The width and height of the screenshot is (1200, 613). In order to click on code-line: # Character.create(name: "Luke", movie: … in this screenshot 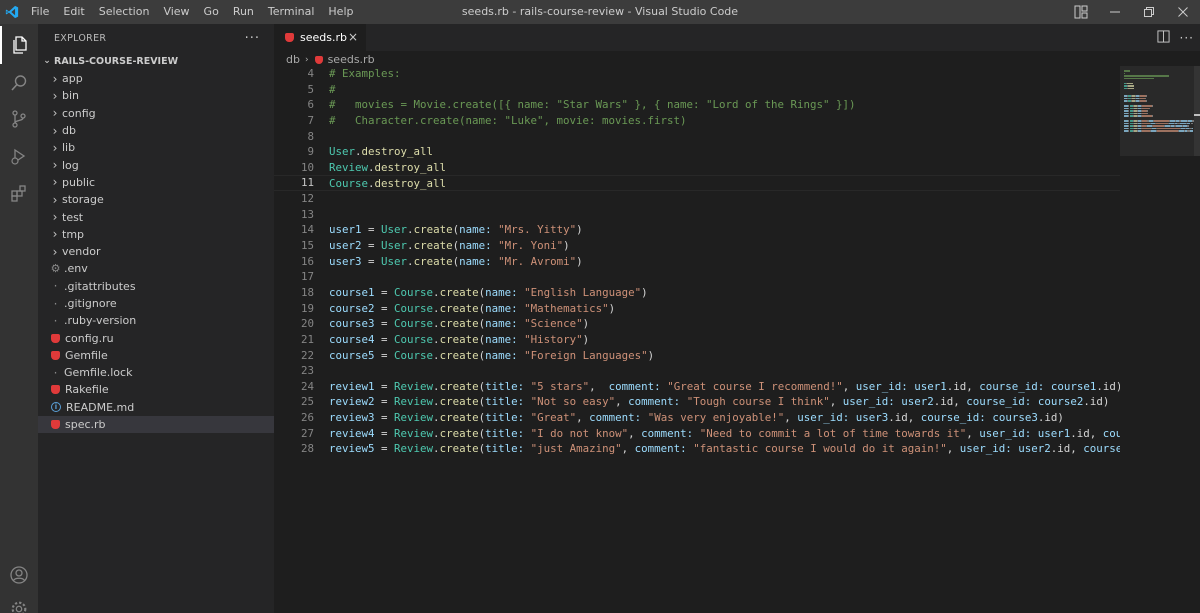, I will do `click(724, 121)`.